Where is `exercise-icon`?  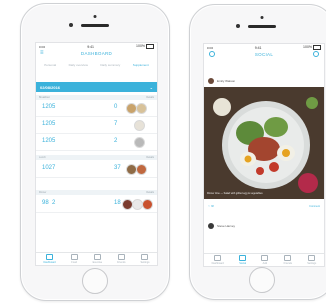 exercise-icon is located at coordinates (97, 257).